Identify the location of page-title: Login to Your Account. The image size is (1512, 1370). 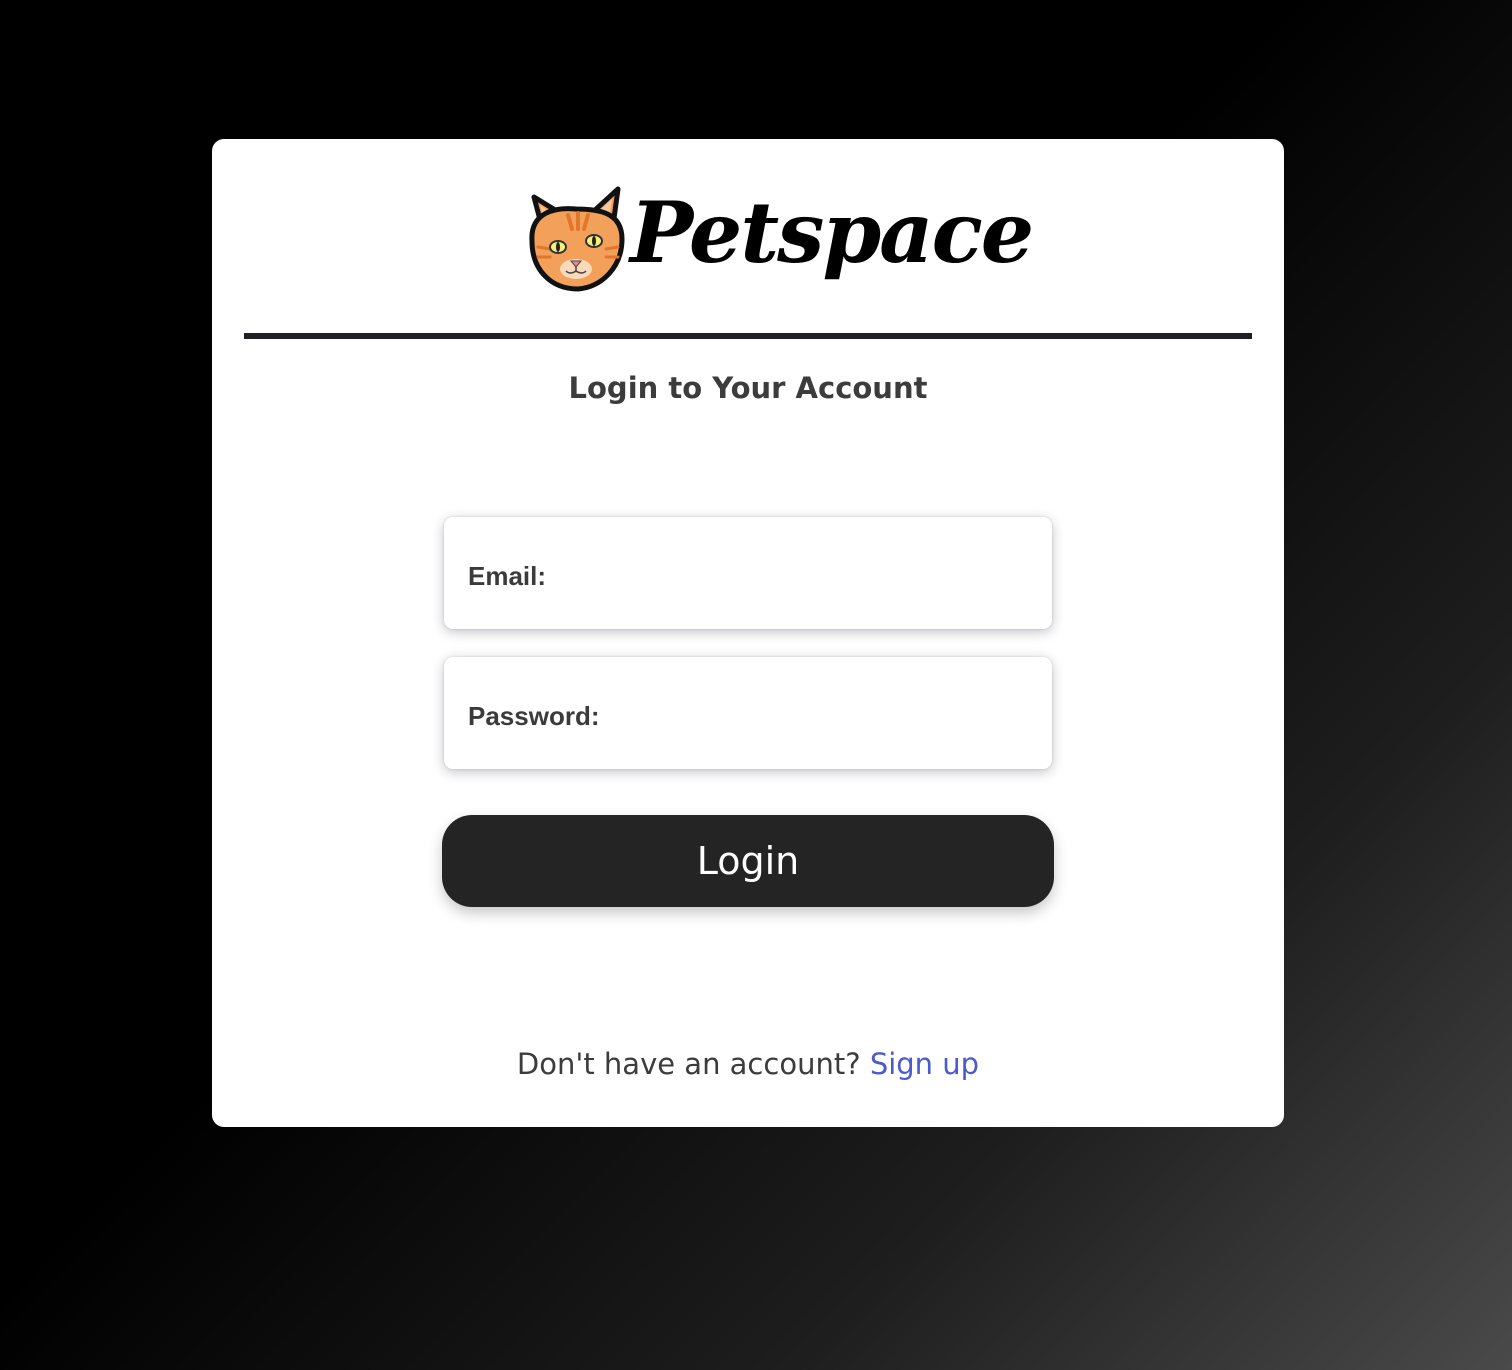
(748, 388).